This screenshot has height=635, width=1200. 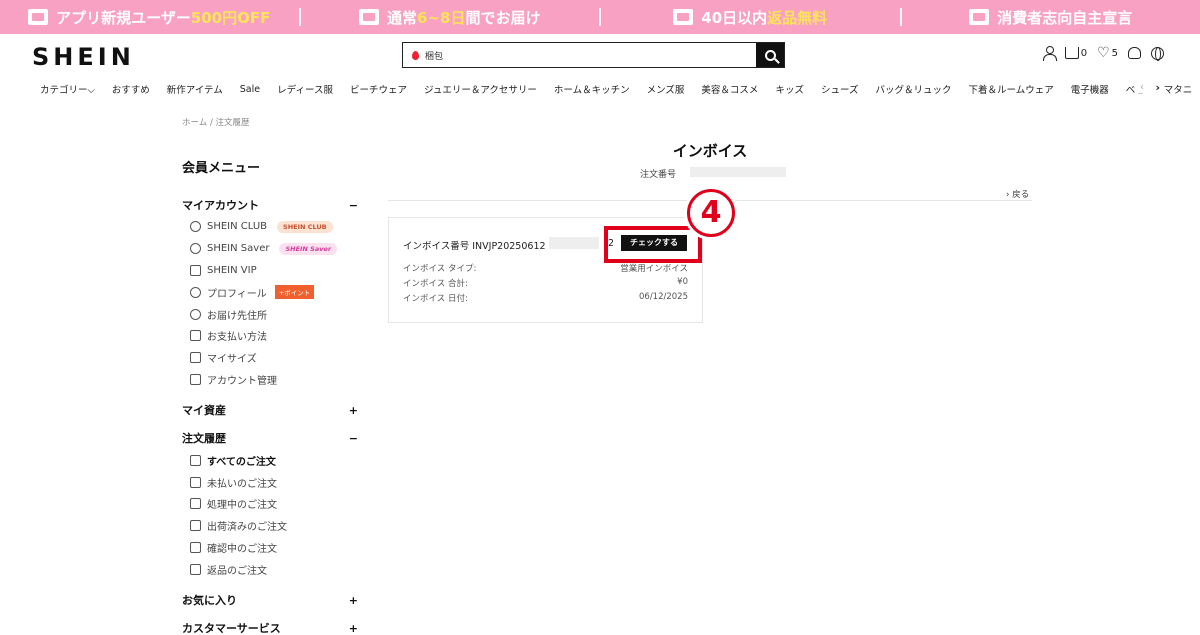 I want to click on header-actions: 0 ♡ 5, so click(x=1103, y=53).